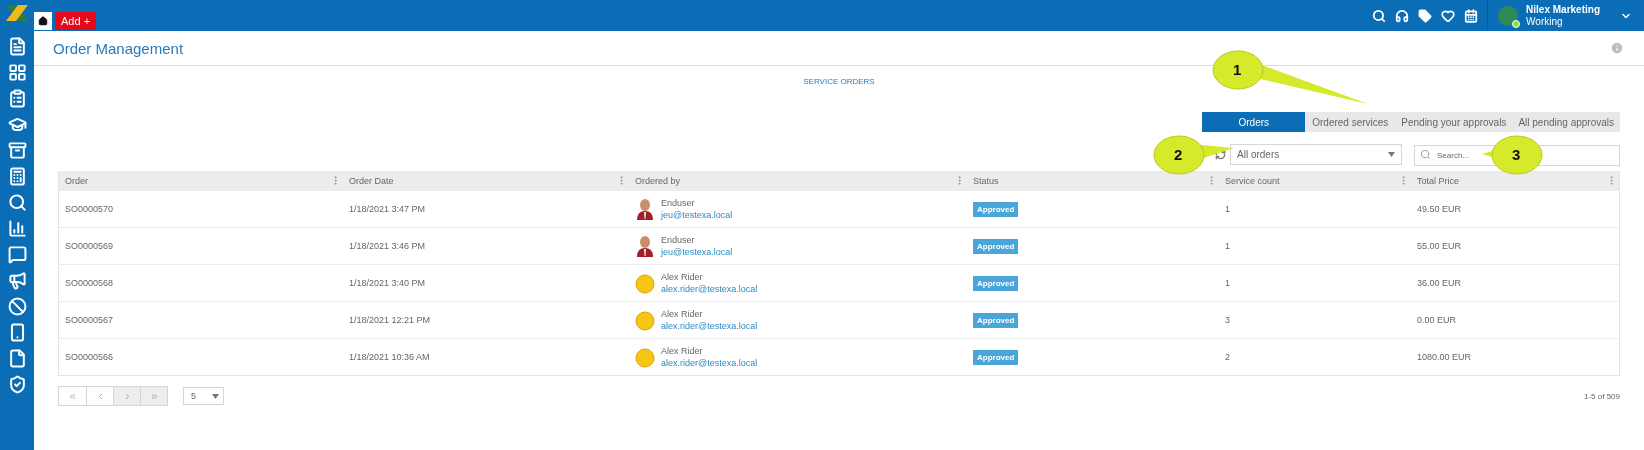 The height and width of the screenshot is (450, 1644). What do you see at coordinates (1425, 15) in the screenshot?
I see `tag-icon` at bounding box center [1425, 15].